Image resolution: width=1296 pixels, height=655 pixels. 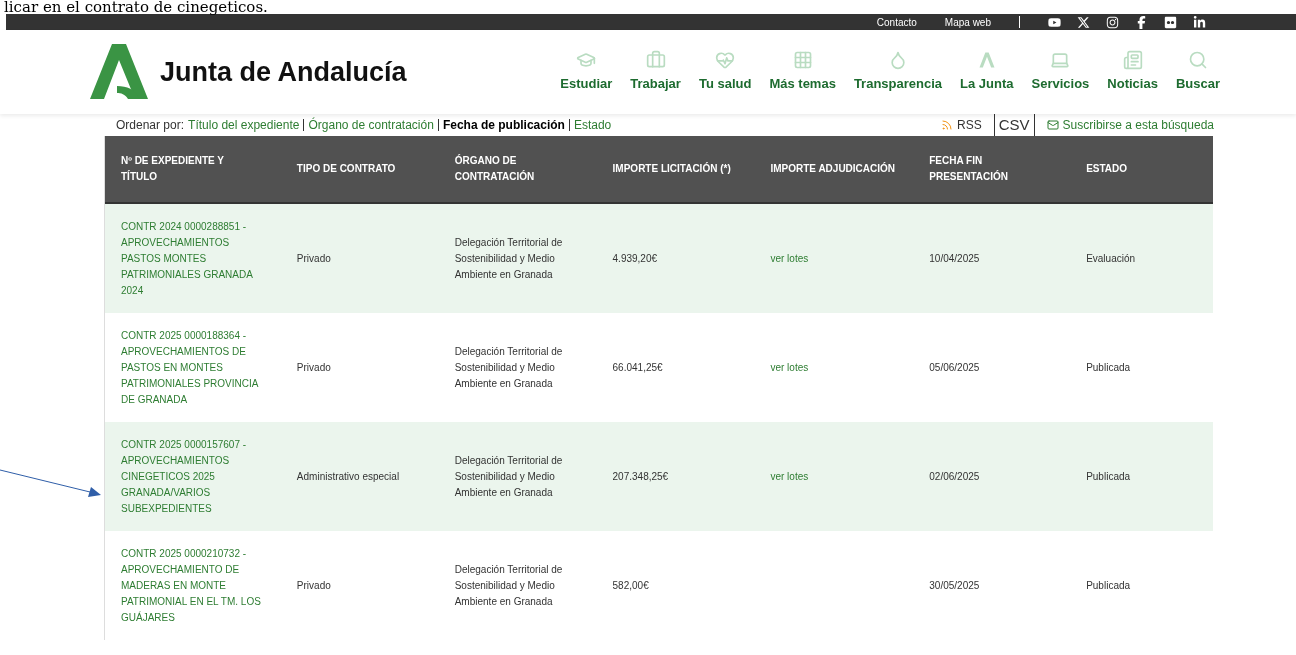 I want to click on rss-icon, so click(x=947, y=125).